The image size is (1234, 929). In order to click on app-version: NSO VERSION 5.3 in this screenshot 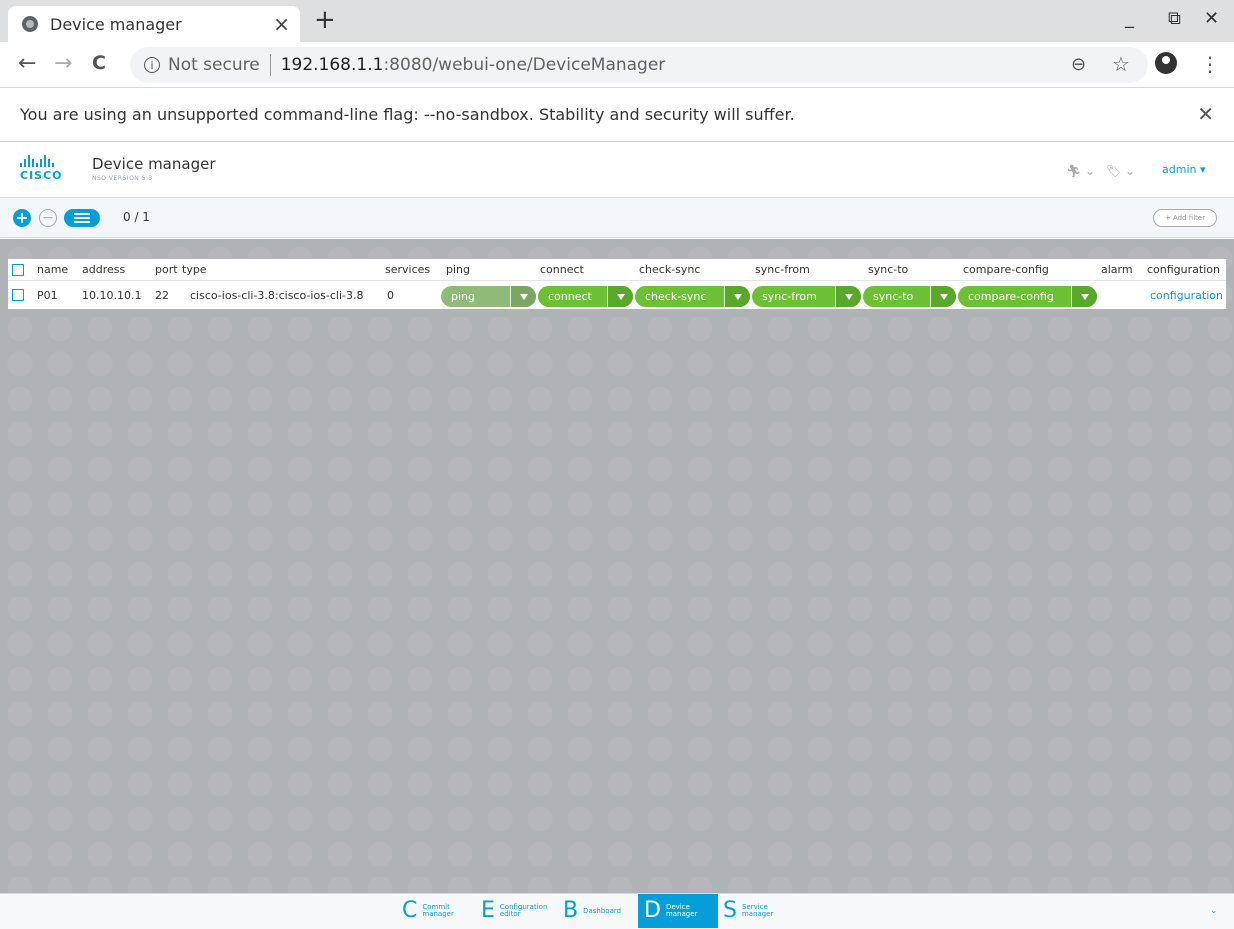, I will do `click(122, 178)`.